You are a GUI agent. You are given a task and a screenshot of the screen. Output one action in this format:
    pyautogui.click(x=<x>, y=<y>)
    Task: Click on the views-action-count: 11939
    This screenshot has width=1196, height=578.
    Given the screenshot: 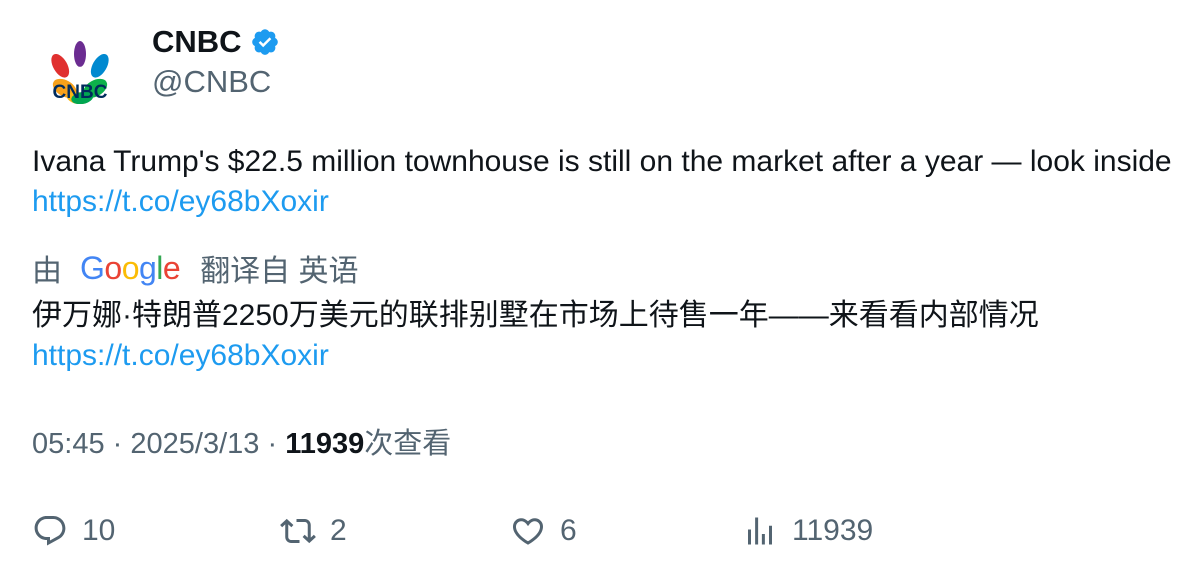 What is the action you would take?
    pyautogui.click(x=833, y=530)
    